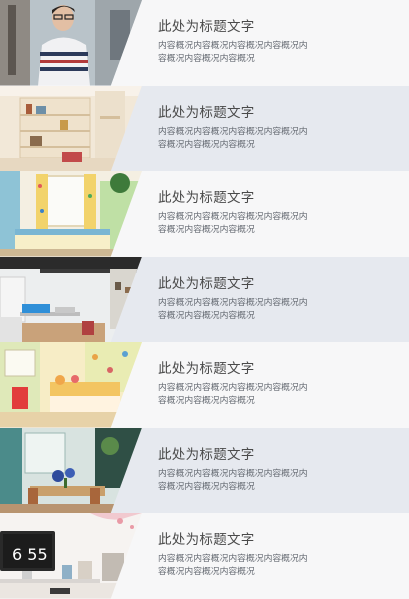  I want to click on item-image: 6 55, so click(71, 556).